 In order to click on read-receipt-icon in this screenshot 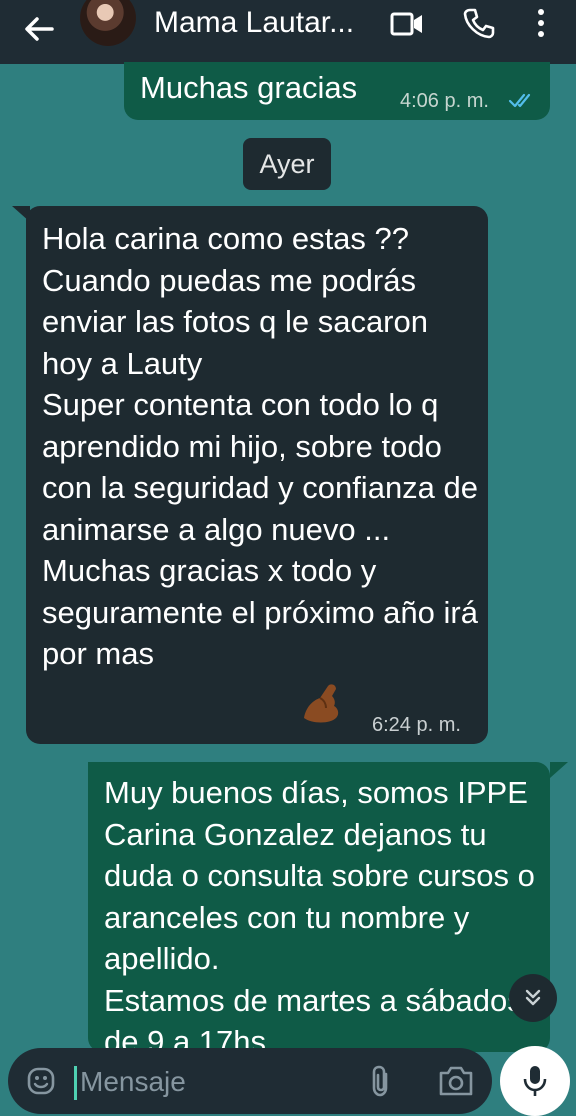, I will do `click(519, 100)`.